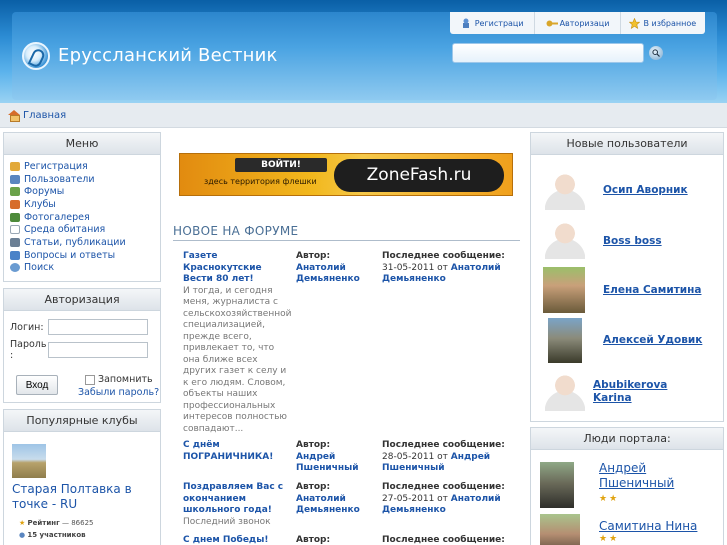 The width and height of the screenshot is (727, 545). I want to click on menu-item-forums: Форумы, so click(82, 191).